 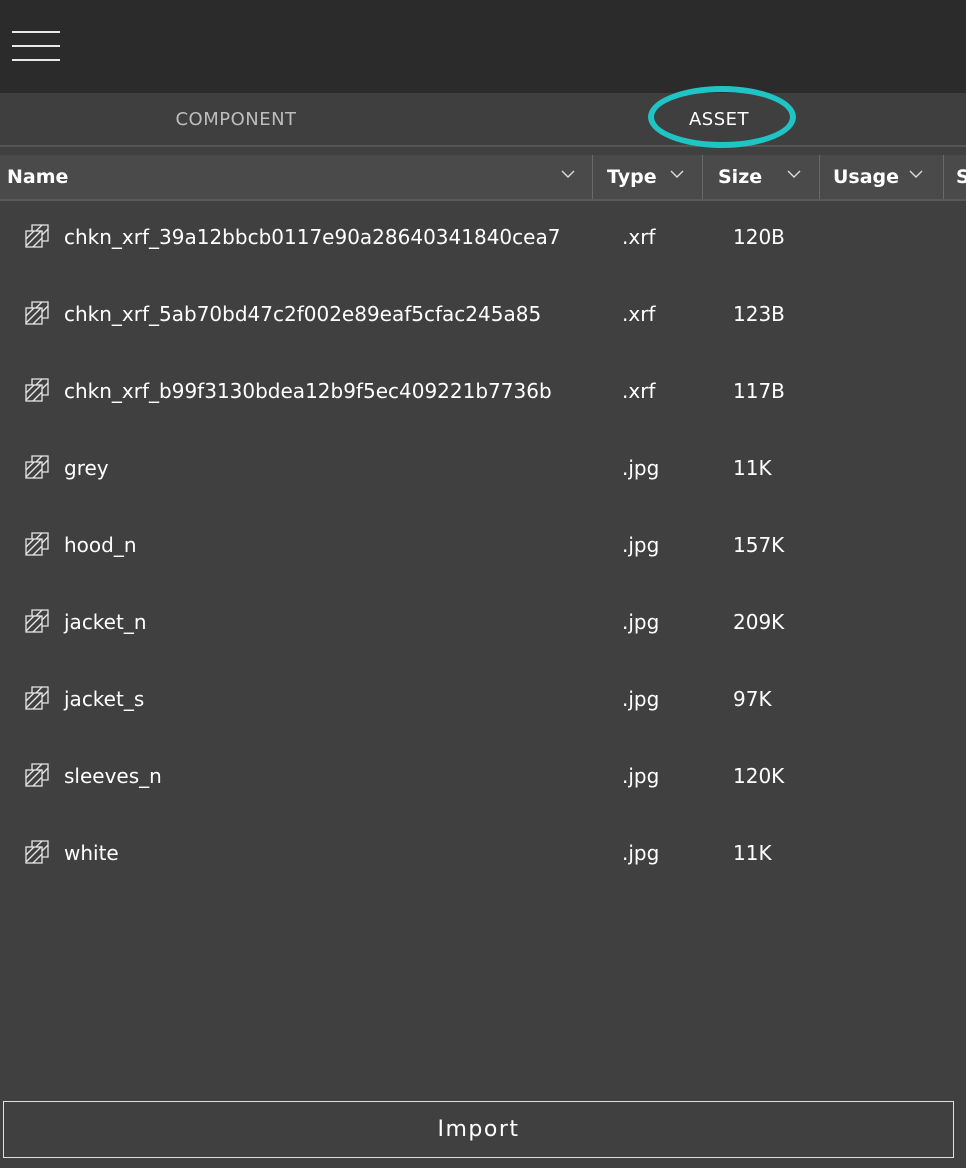 I want to click on column-header-truncated: S, so click(x=955, y=177).